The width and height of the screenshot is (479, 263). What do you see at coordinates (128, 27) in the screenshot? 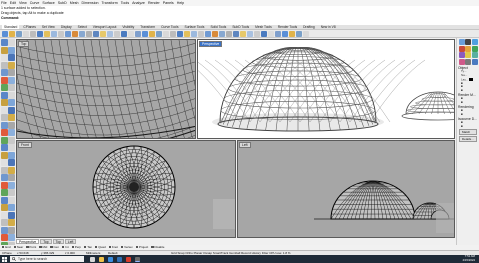
I see `tab-visibility: Visibility` at bounding box center [128, 27].